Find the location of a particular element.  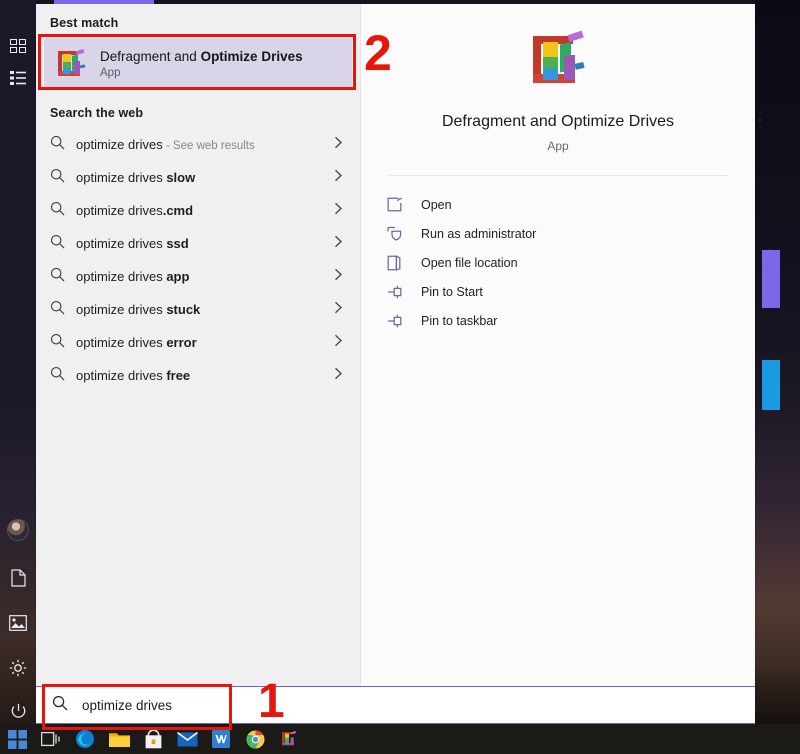

chrome-button is located at coordinates (255, 739).